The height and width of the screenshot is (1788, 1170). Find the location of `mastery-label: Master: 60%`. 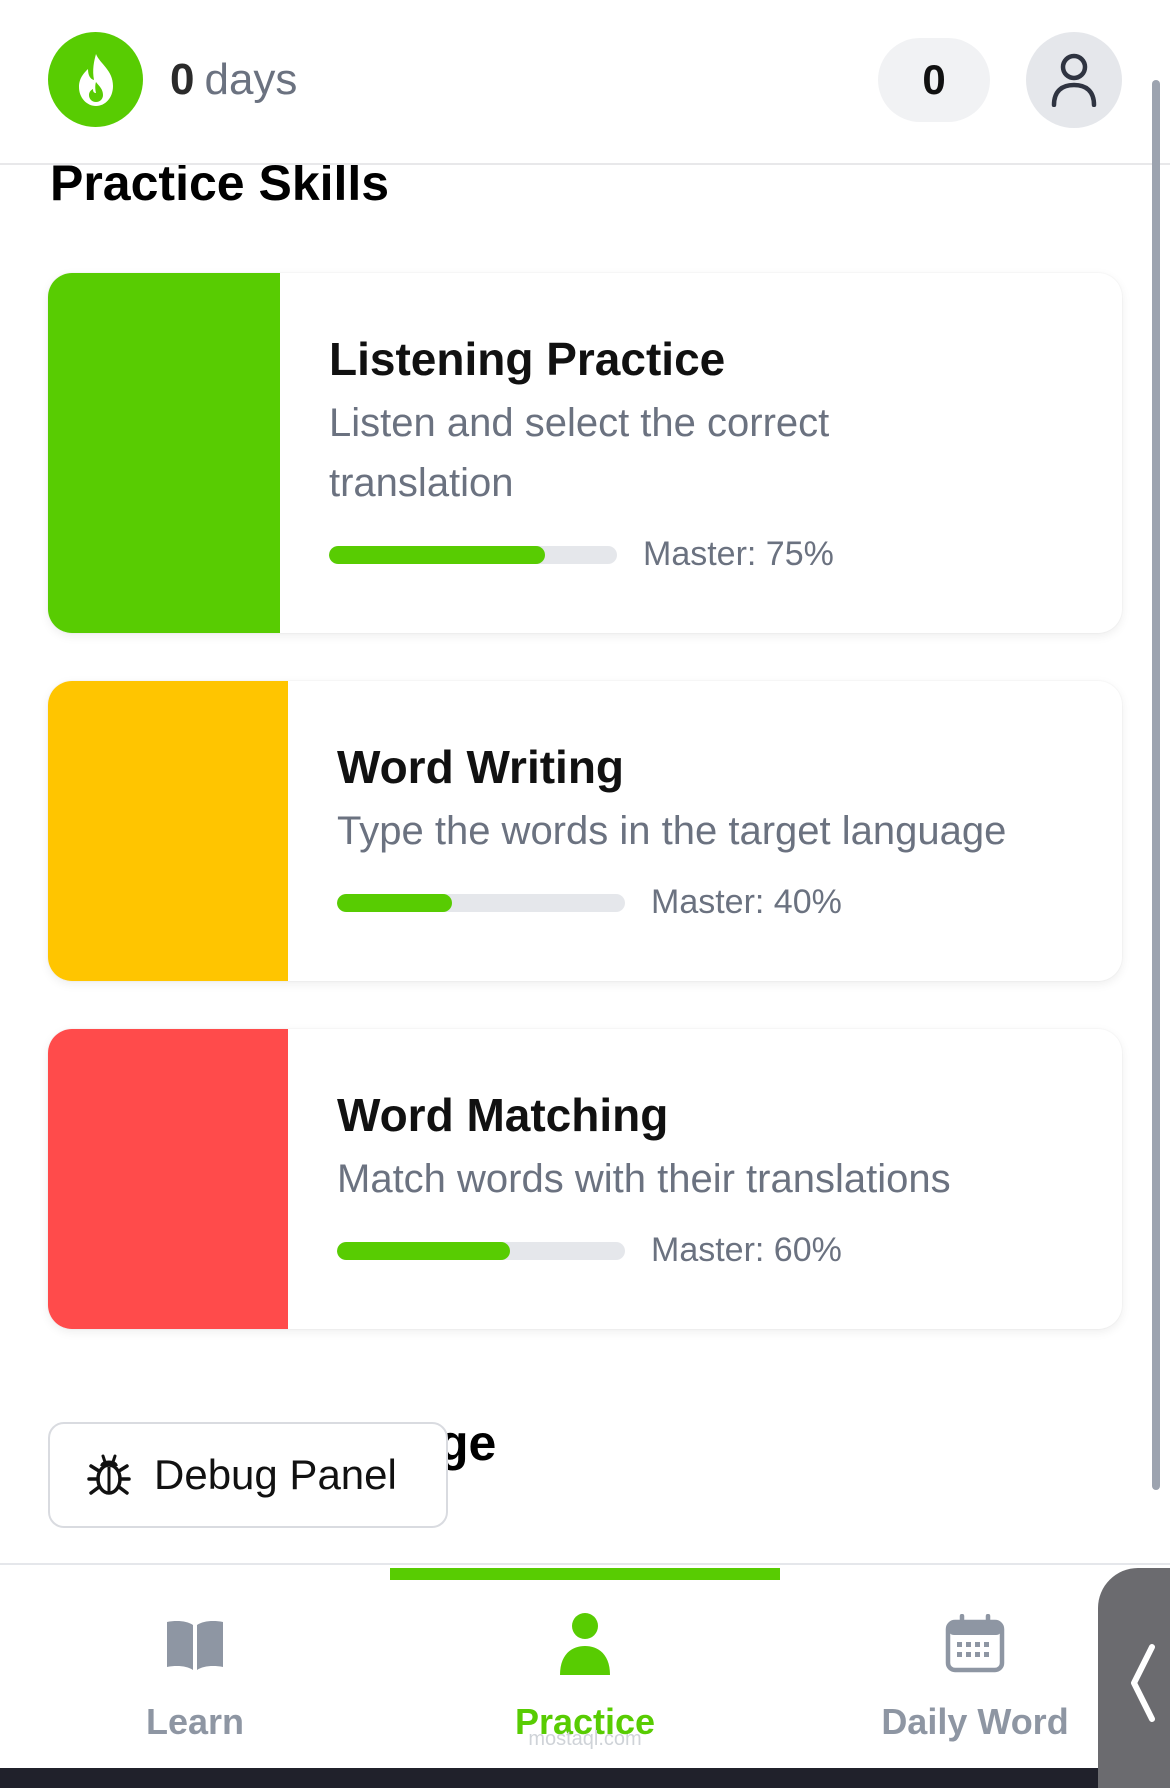

mastery-label: Master: 60% is located at coordinates (746, 1250).